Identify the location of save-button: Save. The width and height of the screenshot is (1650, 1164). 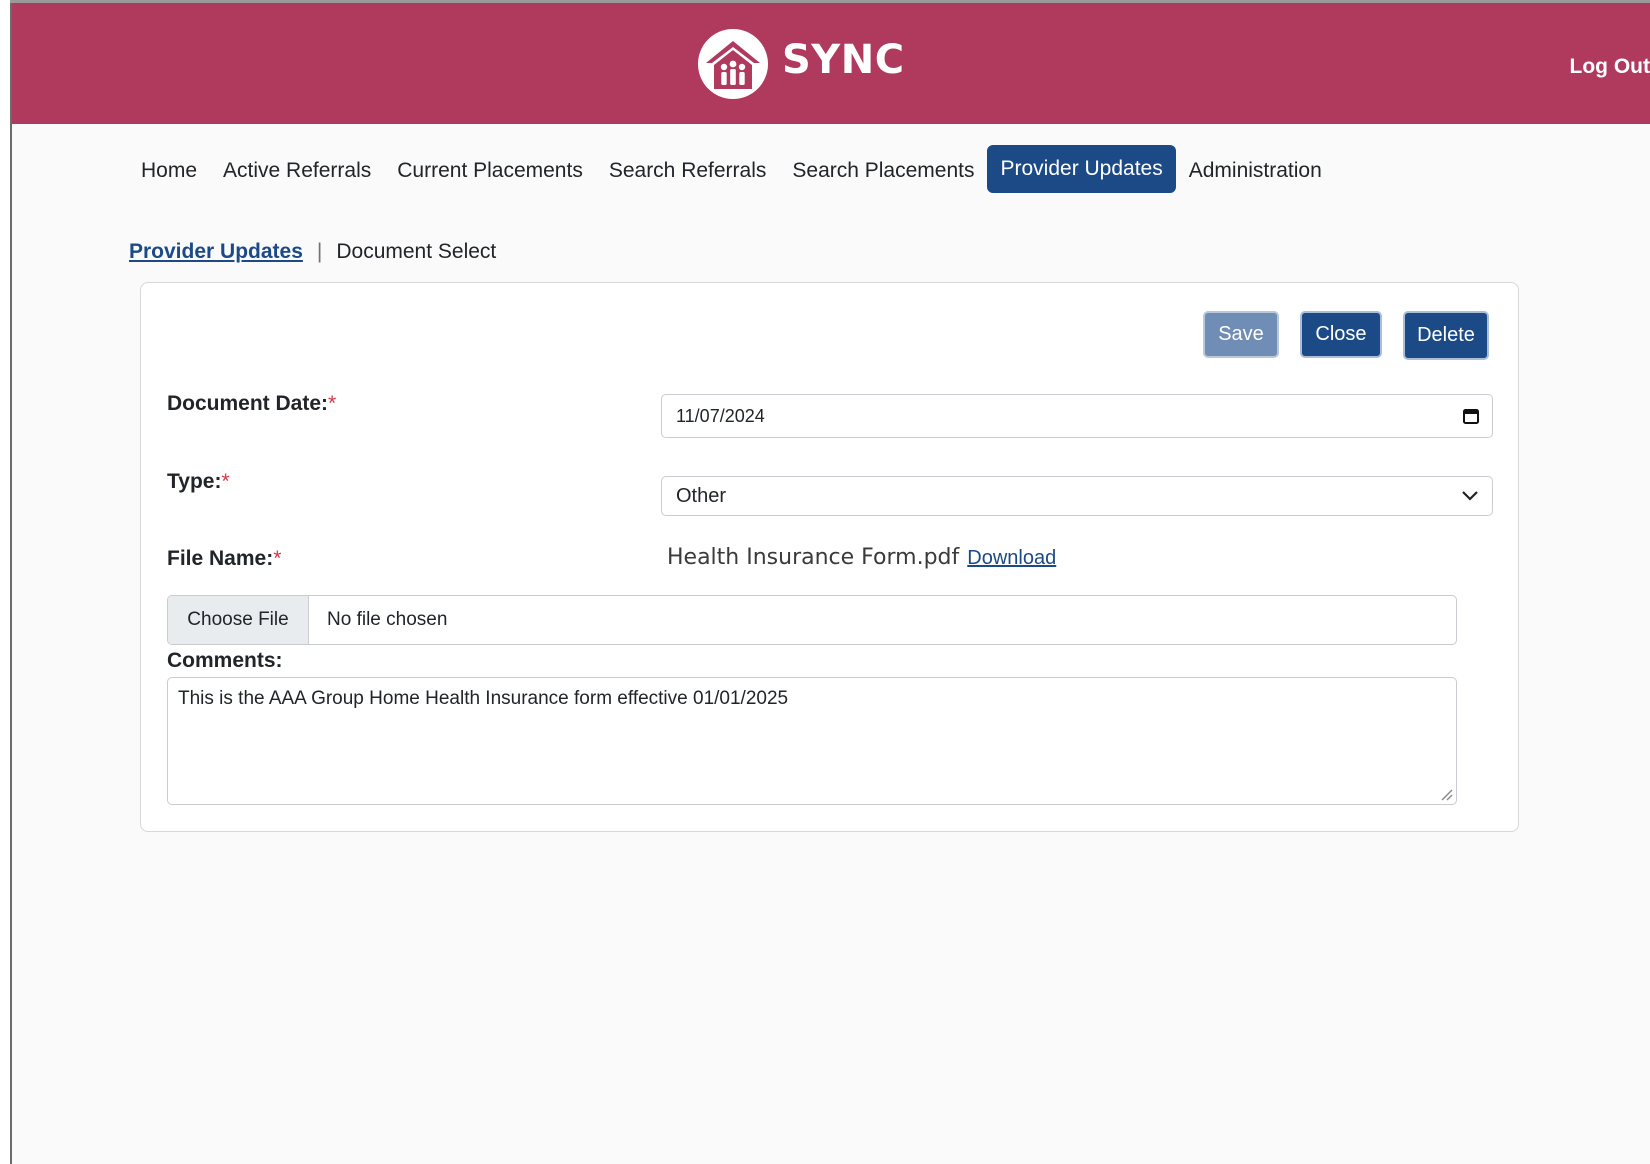
(1241, 334).